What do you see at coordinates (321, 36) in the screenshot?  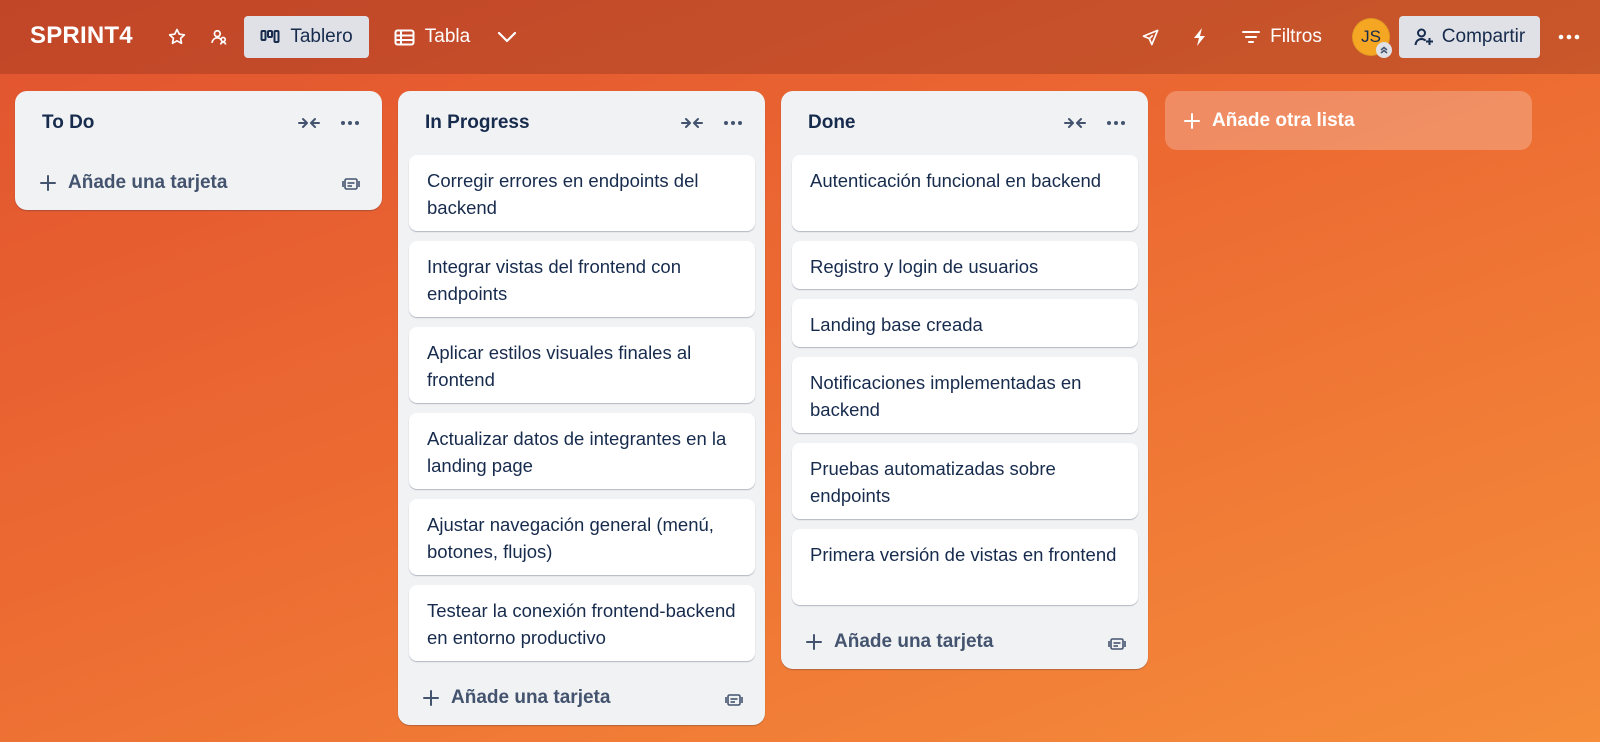 I see `view-board-label: Tablero` at bounding box center [321, 36].